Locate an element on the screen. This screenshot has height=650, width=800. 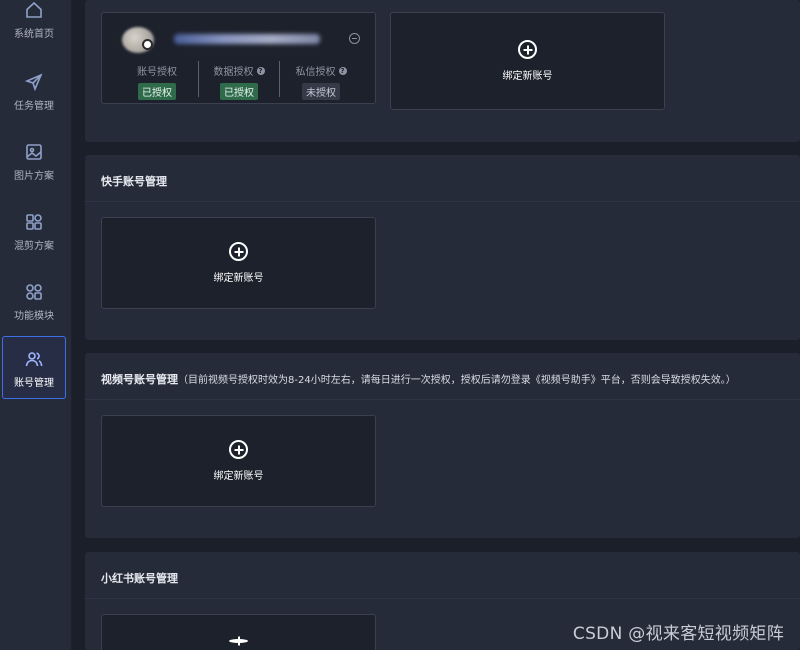
apps-icon is located at coordinates (34, 292).